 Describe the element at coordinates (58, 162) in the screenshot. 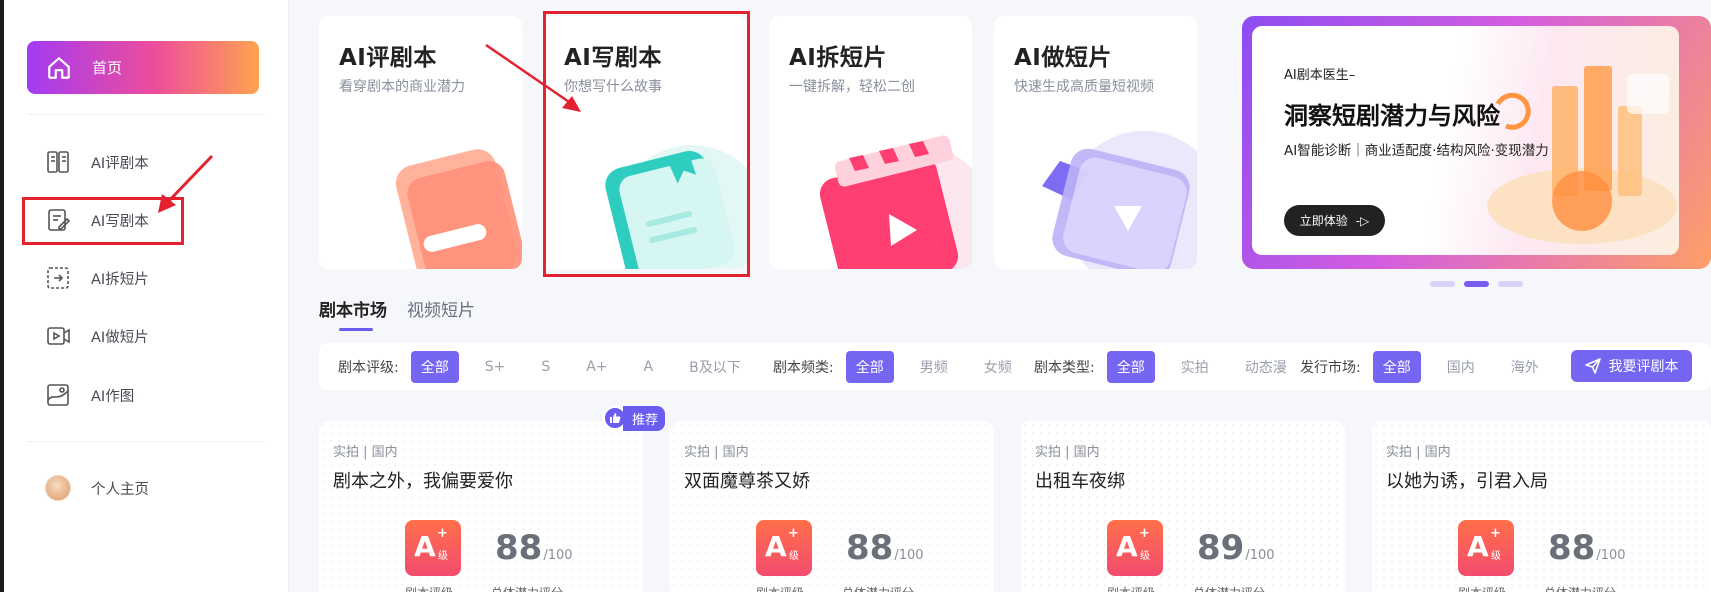

I see `book-review-icon` at that location.